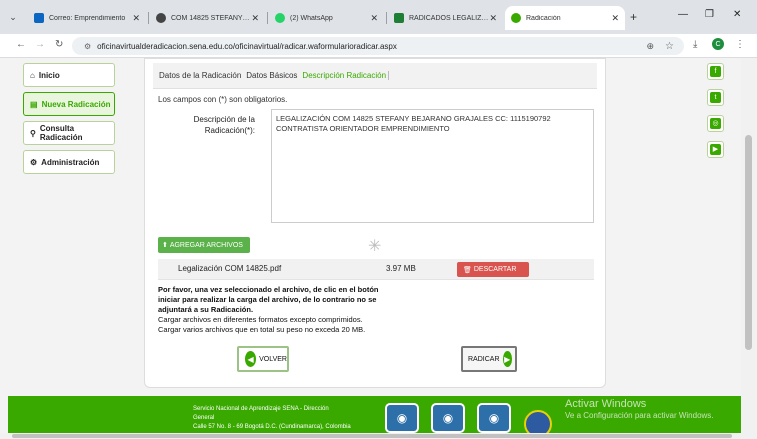  I want to click on twitter-link: t, so click(715, 97).